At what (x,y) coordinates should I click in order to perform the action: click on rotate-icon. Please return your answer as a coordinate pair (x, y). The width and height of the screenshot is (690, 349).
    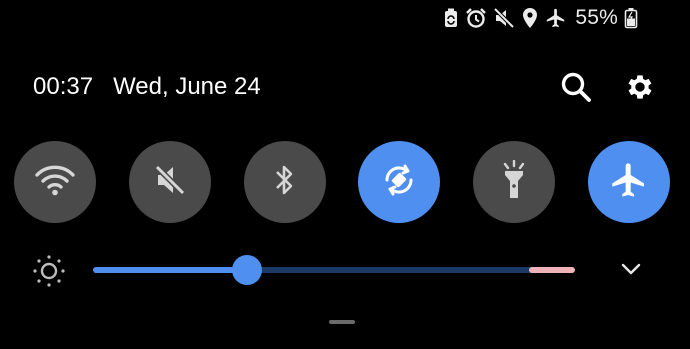
    Looking at the image, I should click on (399, 182).